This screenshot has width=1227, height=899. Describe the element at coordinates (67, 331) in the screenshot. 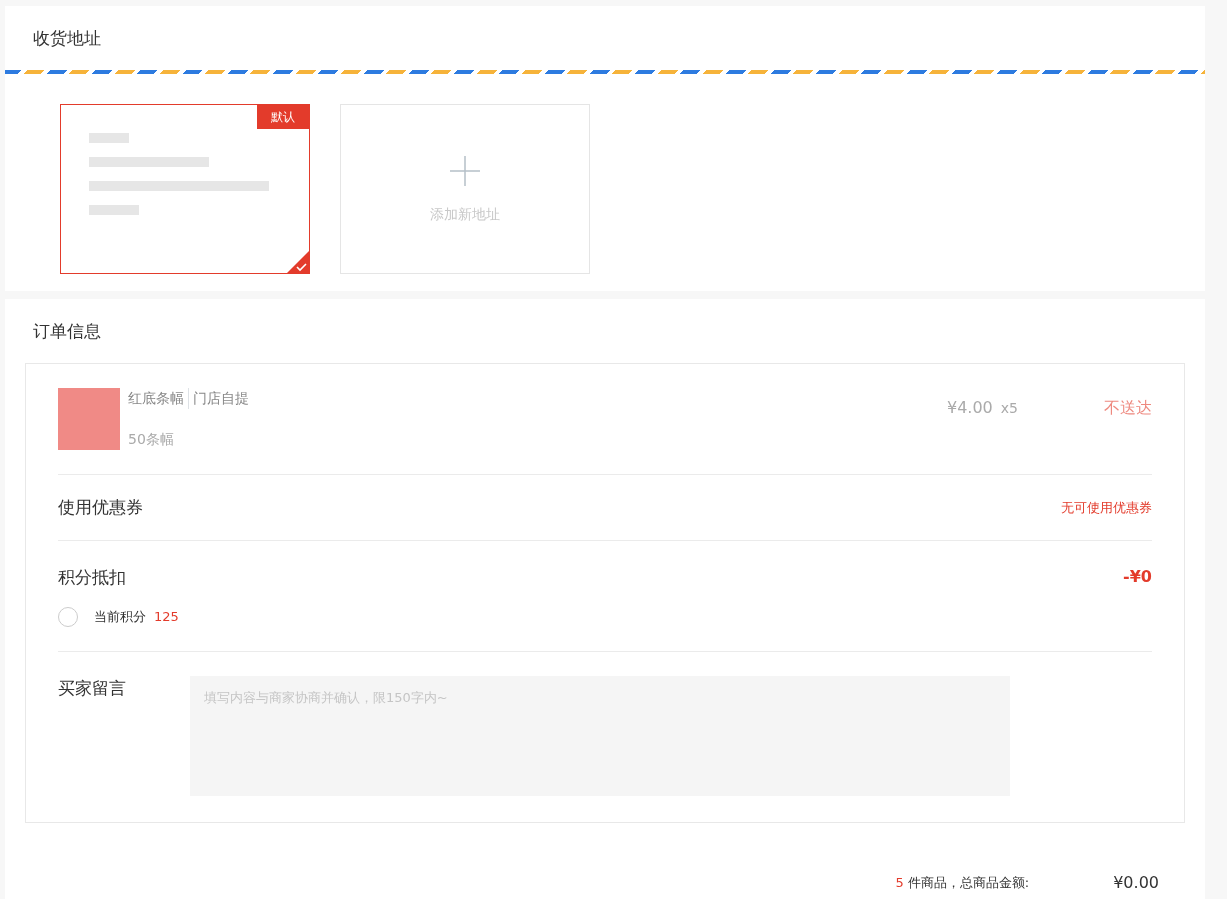

I see `section-title: 订单信息` at that location.